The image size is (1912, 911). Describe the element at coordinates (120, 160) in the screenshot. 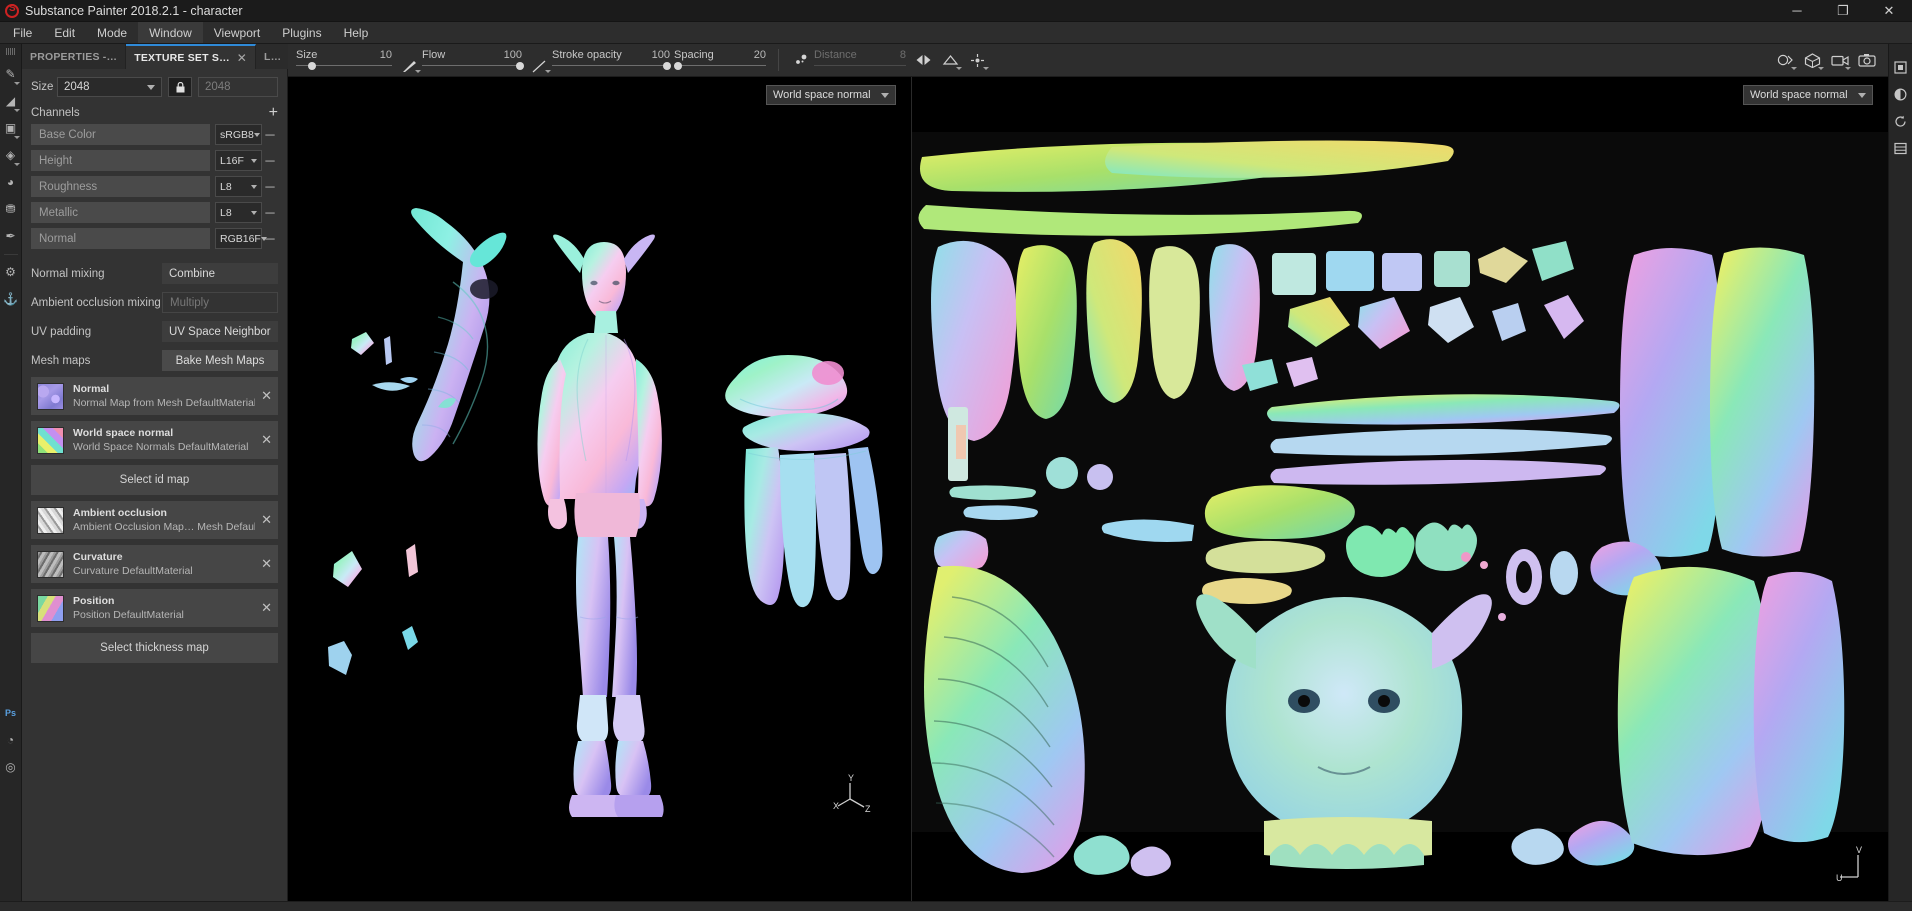

I see `channel-name-height: Height` at that location.